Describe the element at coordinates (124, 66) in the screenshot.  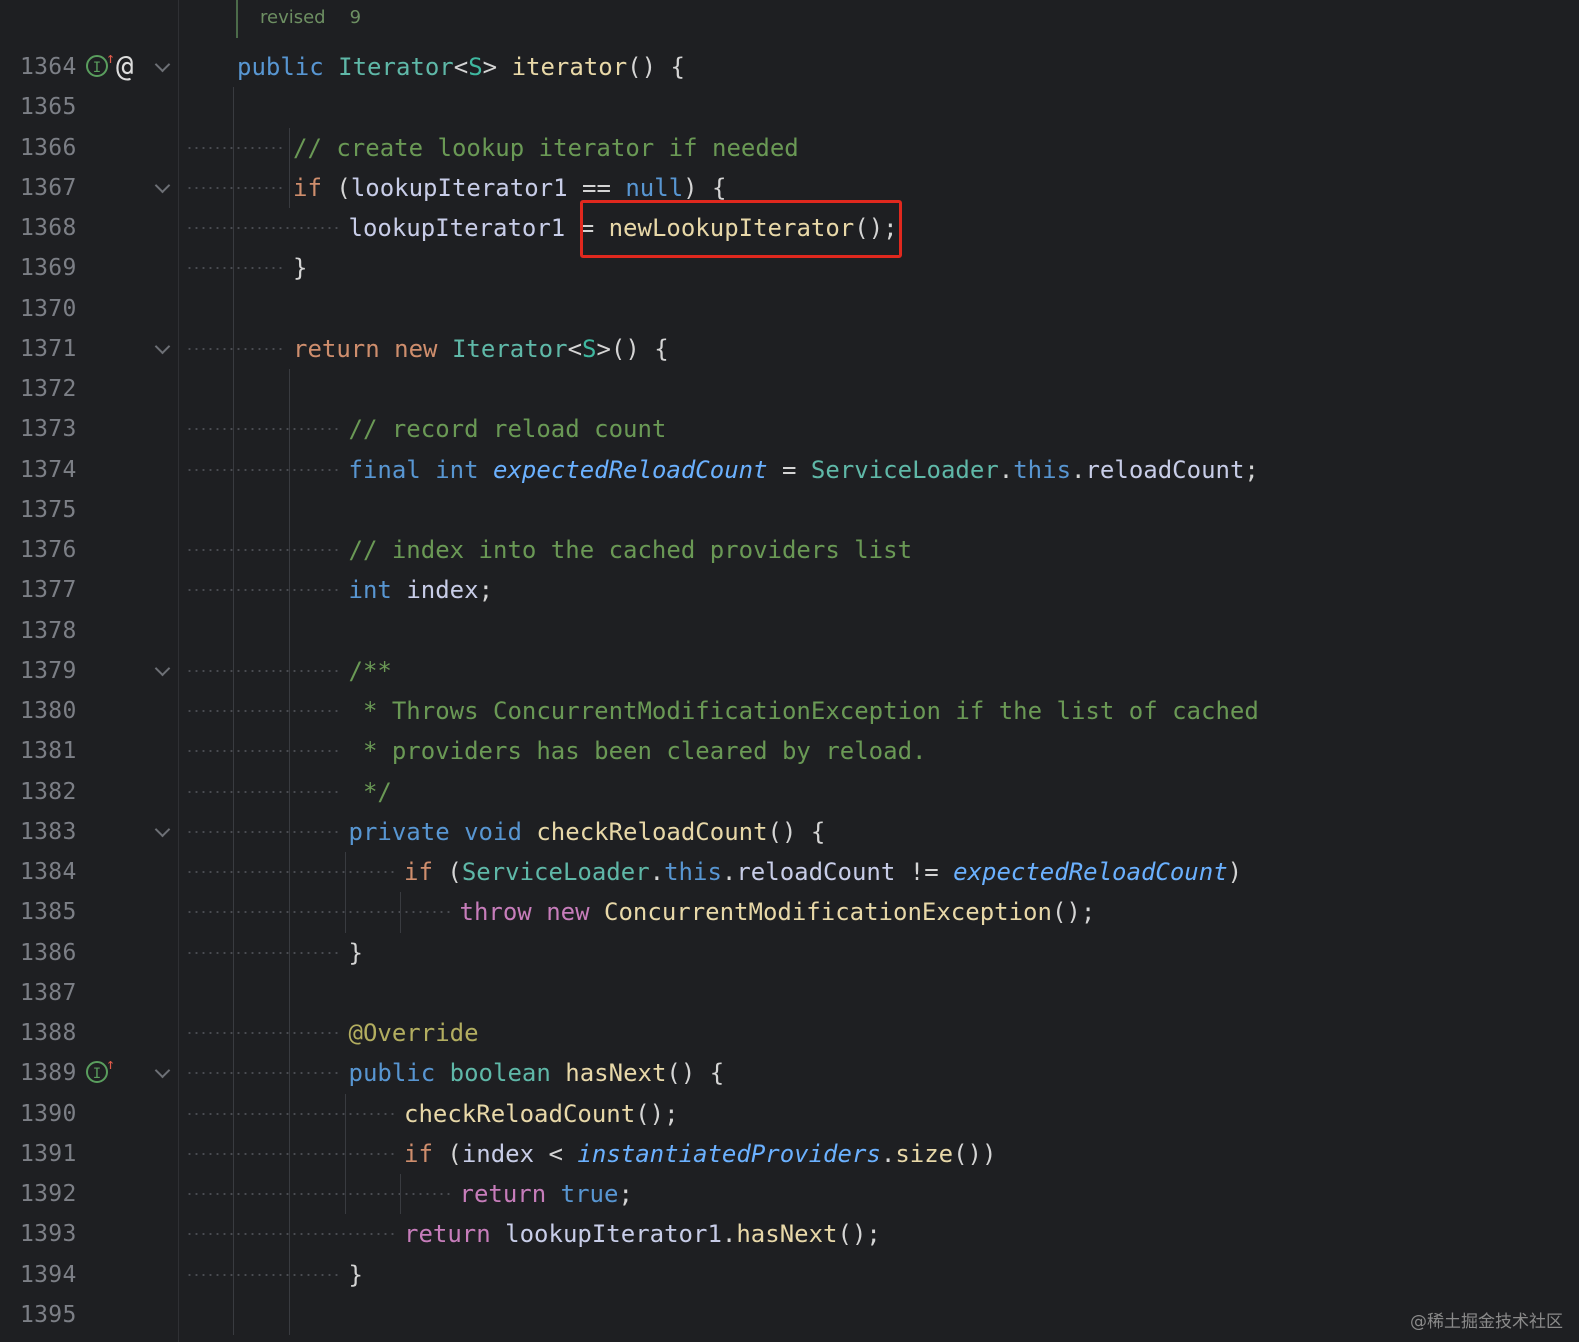
I see `at-icon: @` at that location.